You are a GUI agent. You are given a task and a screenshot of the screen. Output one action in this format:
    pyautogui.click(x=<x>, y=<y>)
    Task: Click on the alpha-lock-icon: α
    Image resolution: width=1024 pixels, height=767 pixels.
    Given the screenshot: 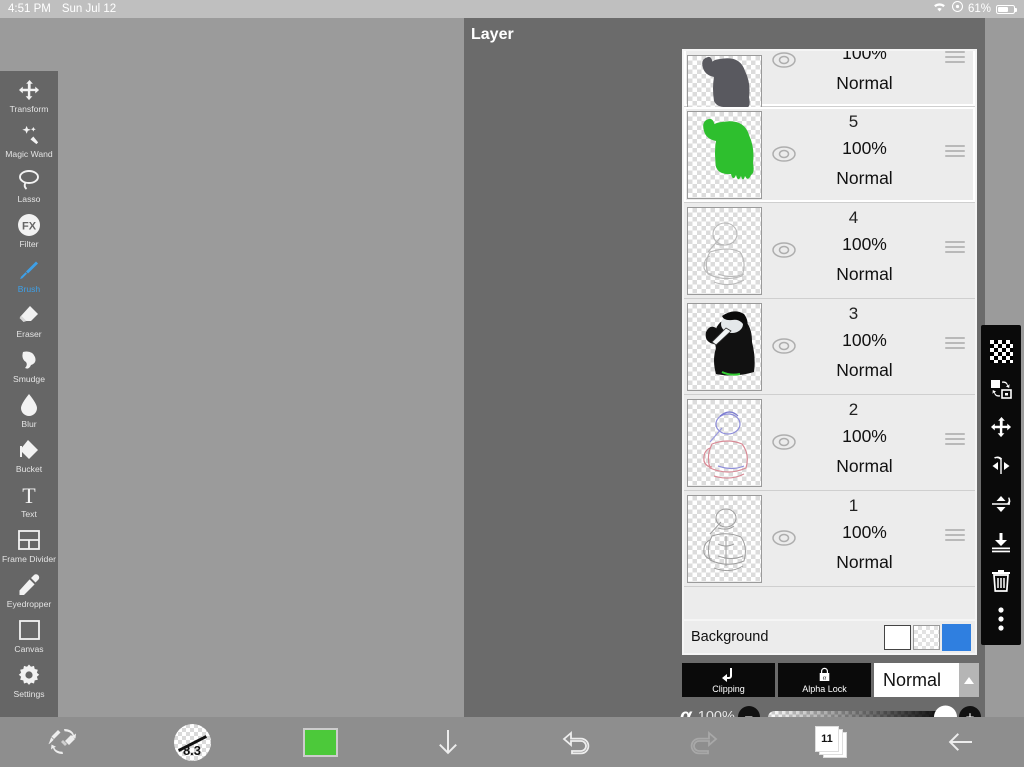 What is the action you would take?
    pyautogui.click(x=824, y=674)
    